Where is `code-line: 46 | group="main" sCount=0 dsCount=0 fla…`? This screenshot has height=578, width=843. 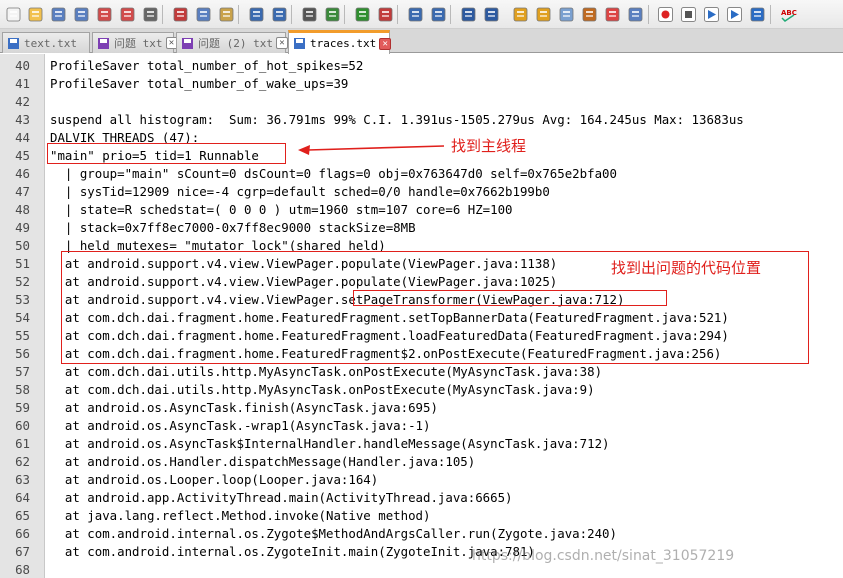 code-line: 46 | group="main" sCount=0 dsCount=0 fla… is located at coordinates (421, 174).